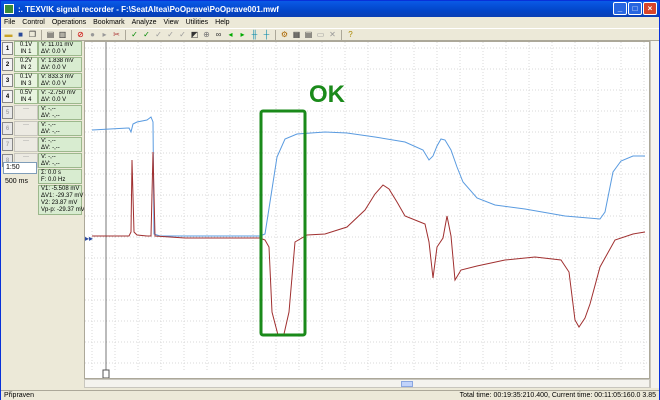 Image resolution: width=660 pixels, height=400 pixels. Describe the element at coordinates (182, 35) in the screenshot. I see `check-gray2-icon: ✓` at that location.